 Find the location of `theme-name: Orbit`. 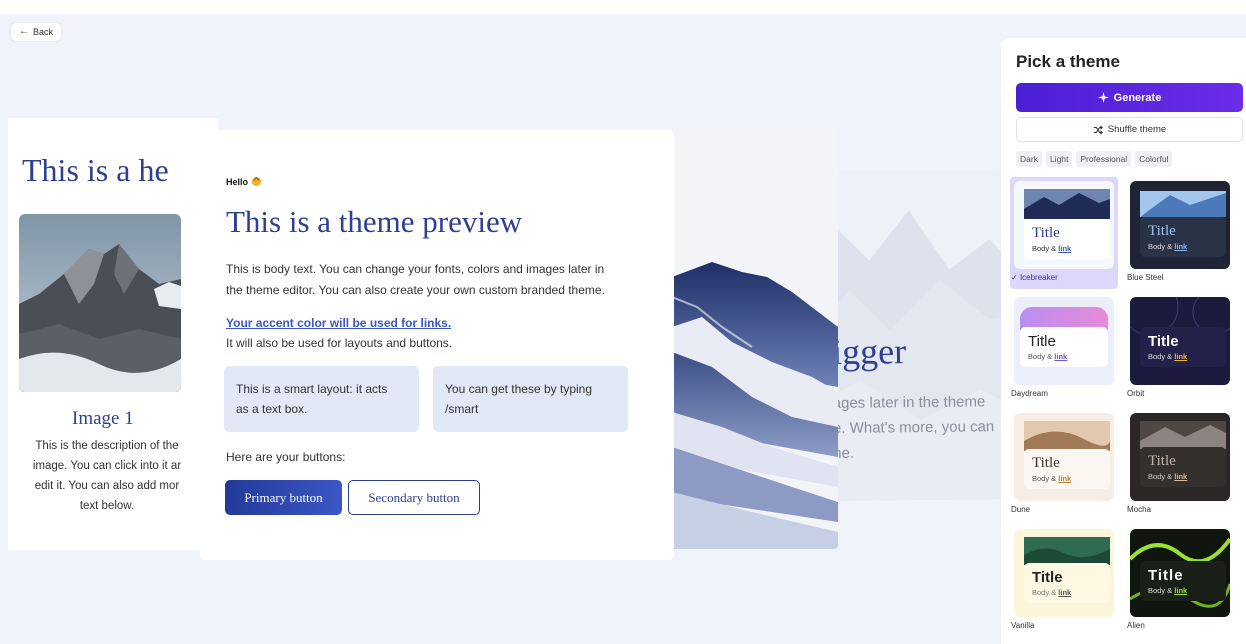

theme-name: Orbit is located at coordinates (1136, 393).